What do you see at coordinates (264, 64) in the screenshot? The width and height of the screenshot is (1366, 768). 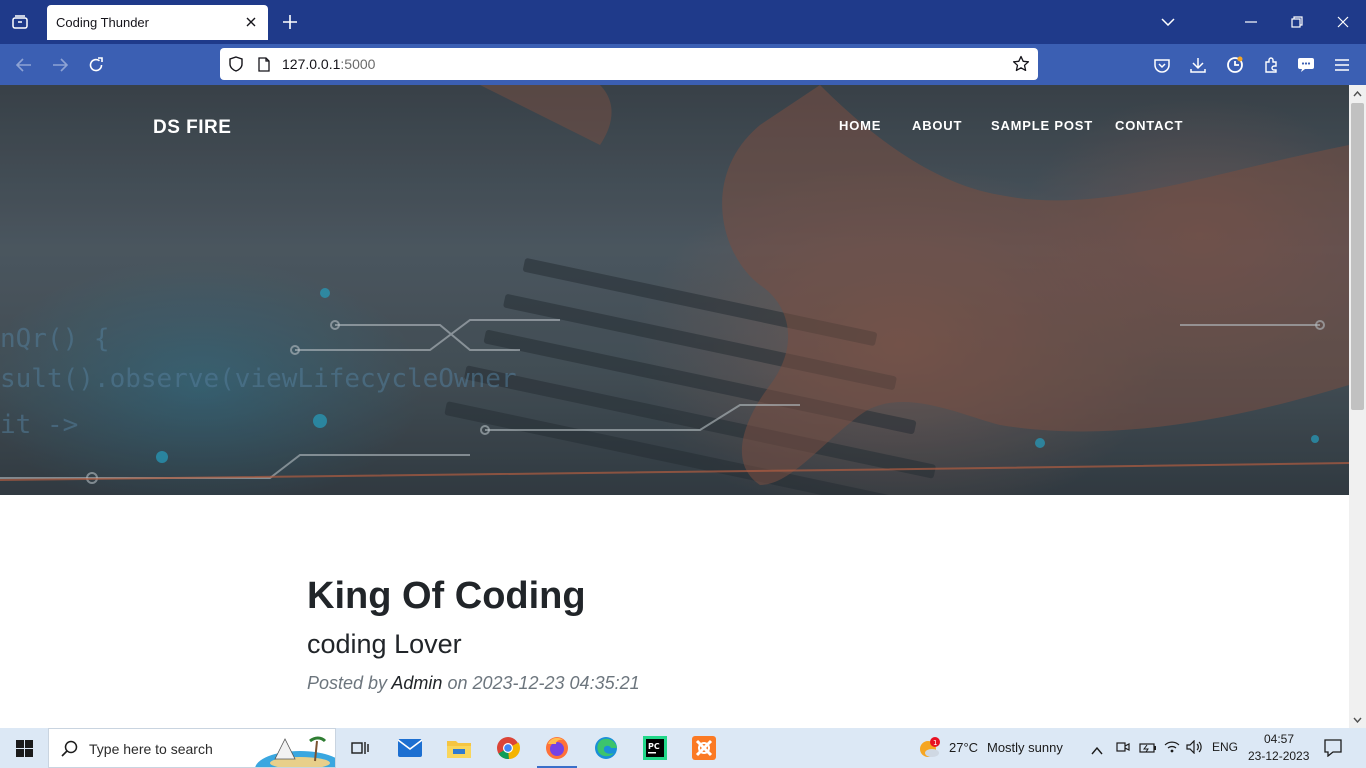 I see `page-info-icon` at bounding box center [264, 64].